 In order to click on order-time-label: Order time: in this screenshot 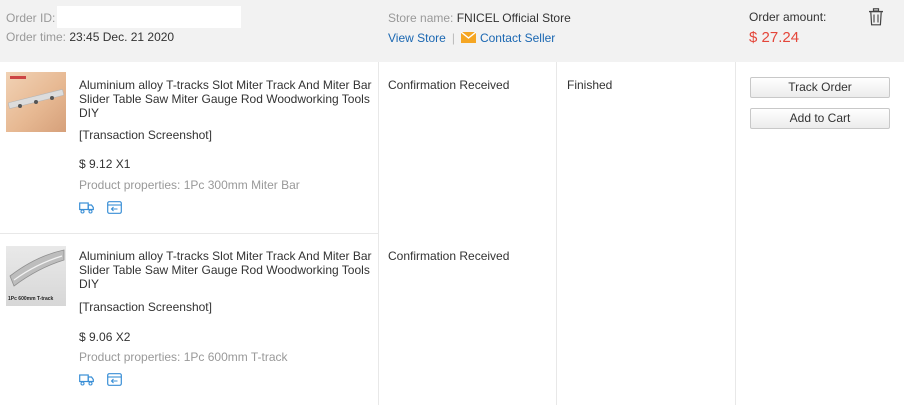, I will do `click(36, 37)`.